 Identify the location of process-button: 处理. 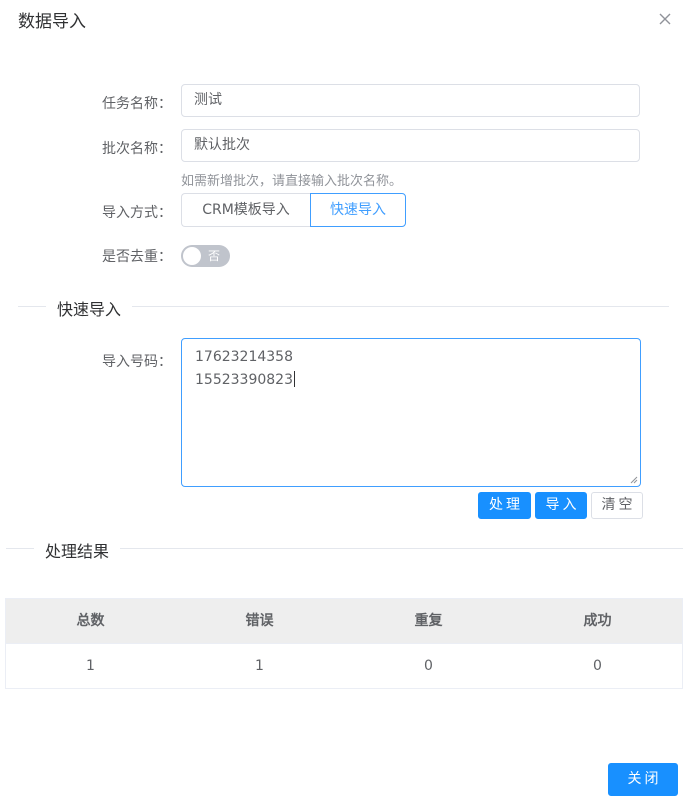
(504, 505).